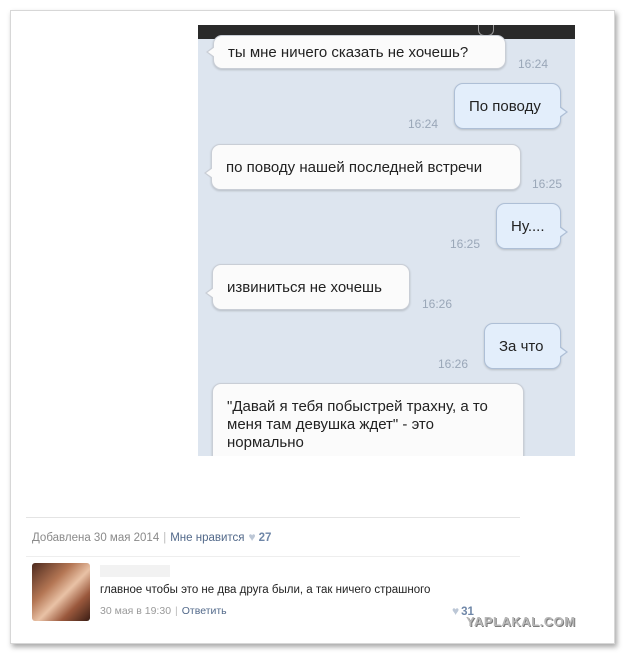  Describe the element at coordinates (505, 106) in the screenshot. I see `message-text: По поводу` at that location.